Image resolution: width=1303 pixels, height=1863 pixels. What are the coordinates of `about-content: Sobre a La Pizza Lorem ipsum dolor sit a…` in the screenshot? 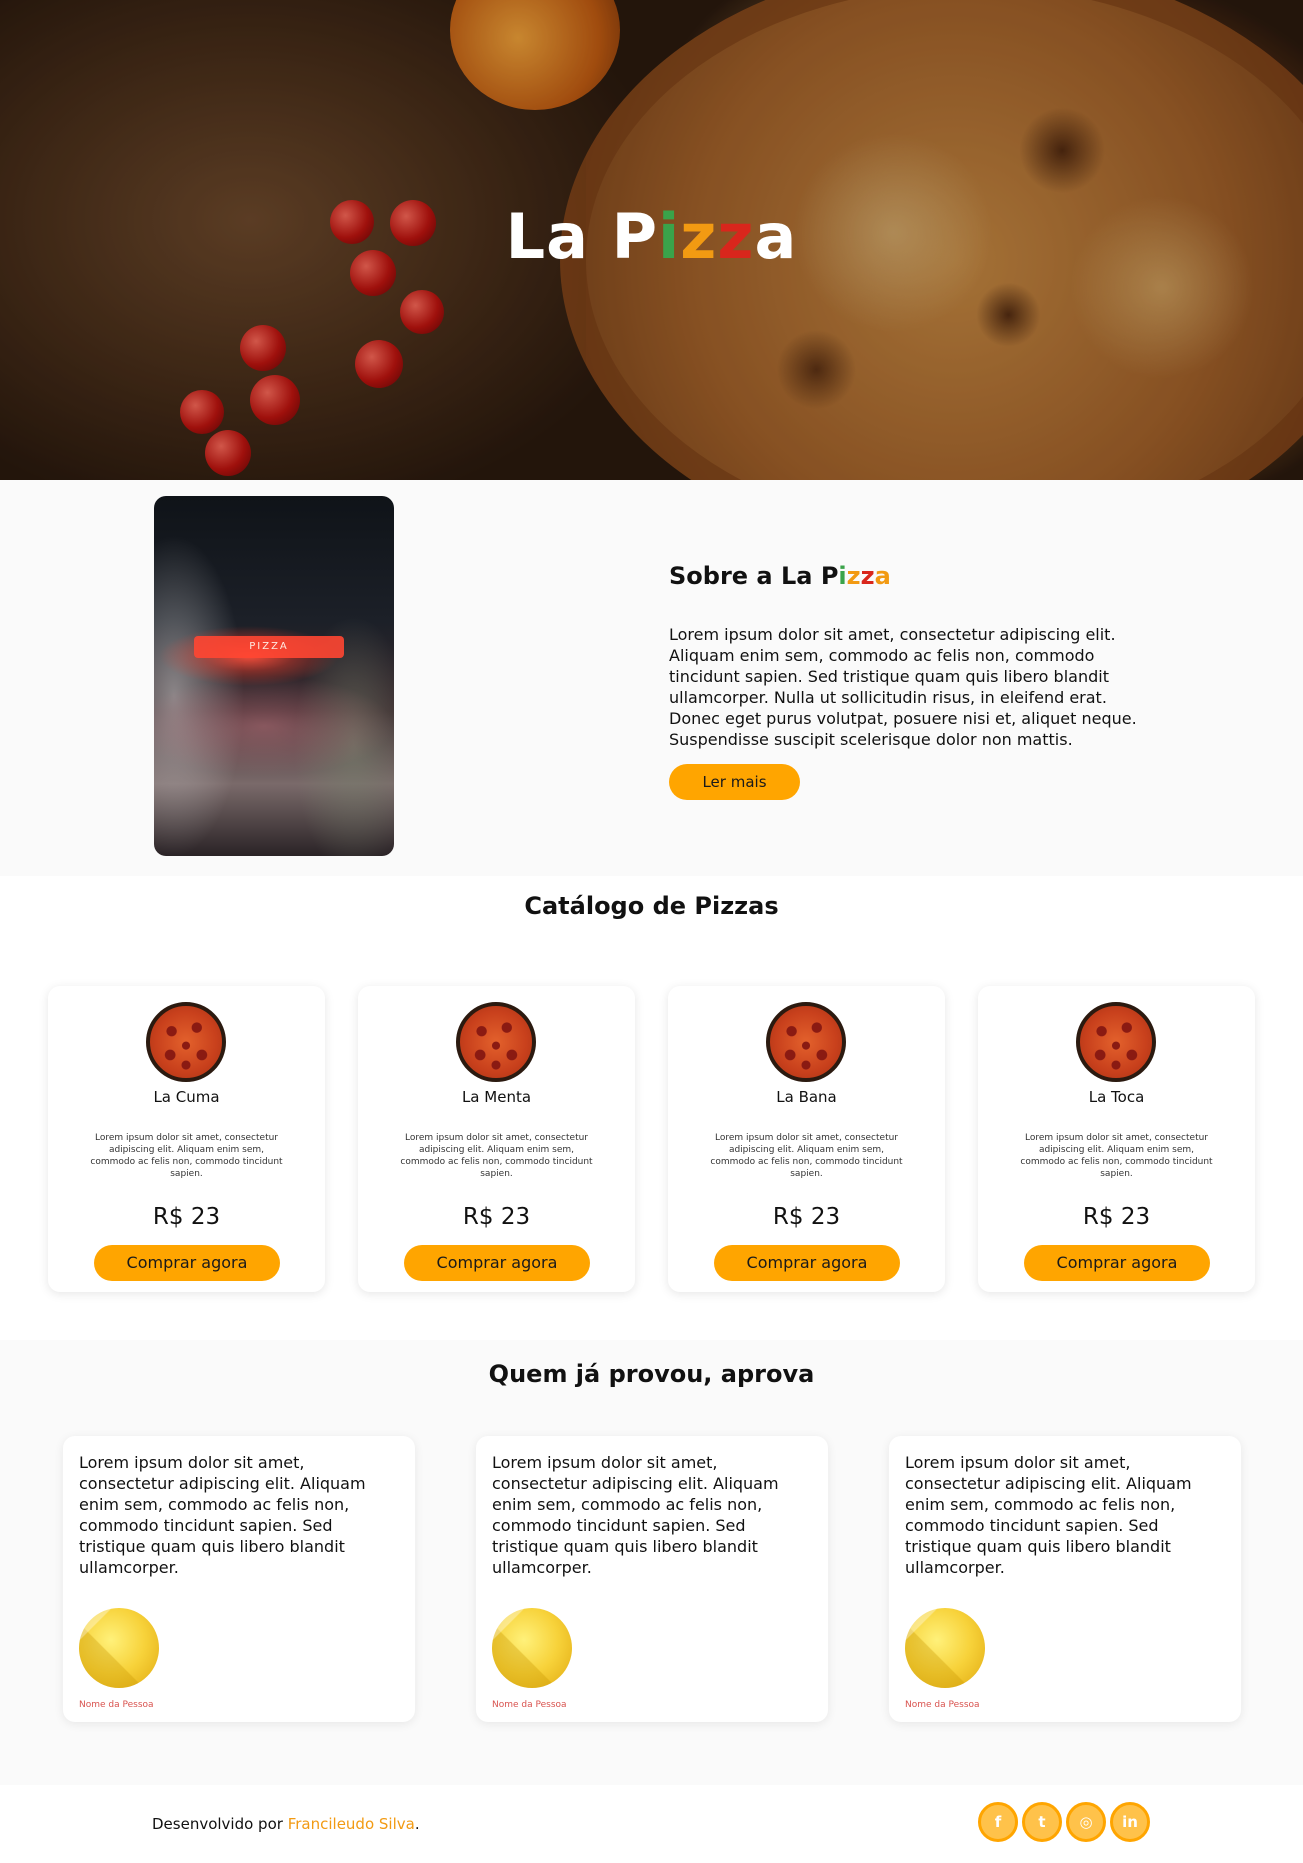 It's located at (909, 681).